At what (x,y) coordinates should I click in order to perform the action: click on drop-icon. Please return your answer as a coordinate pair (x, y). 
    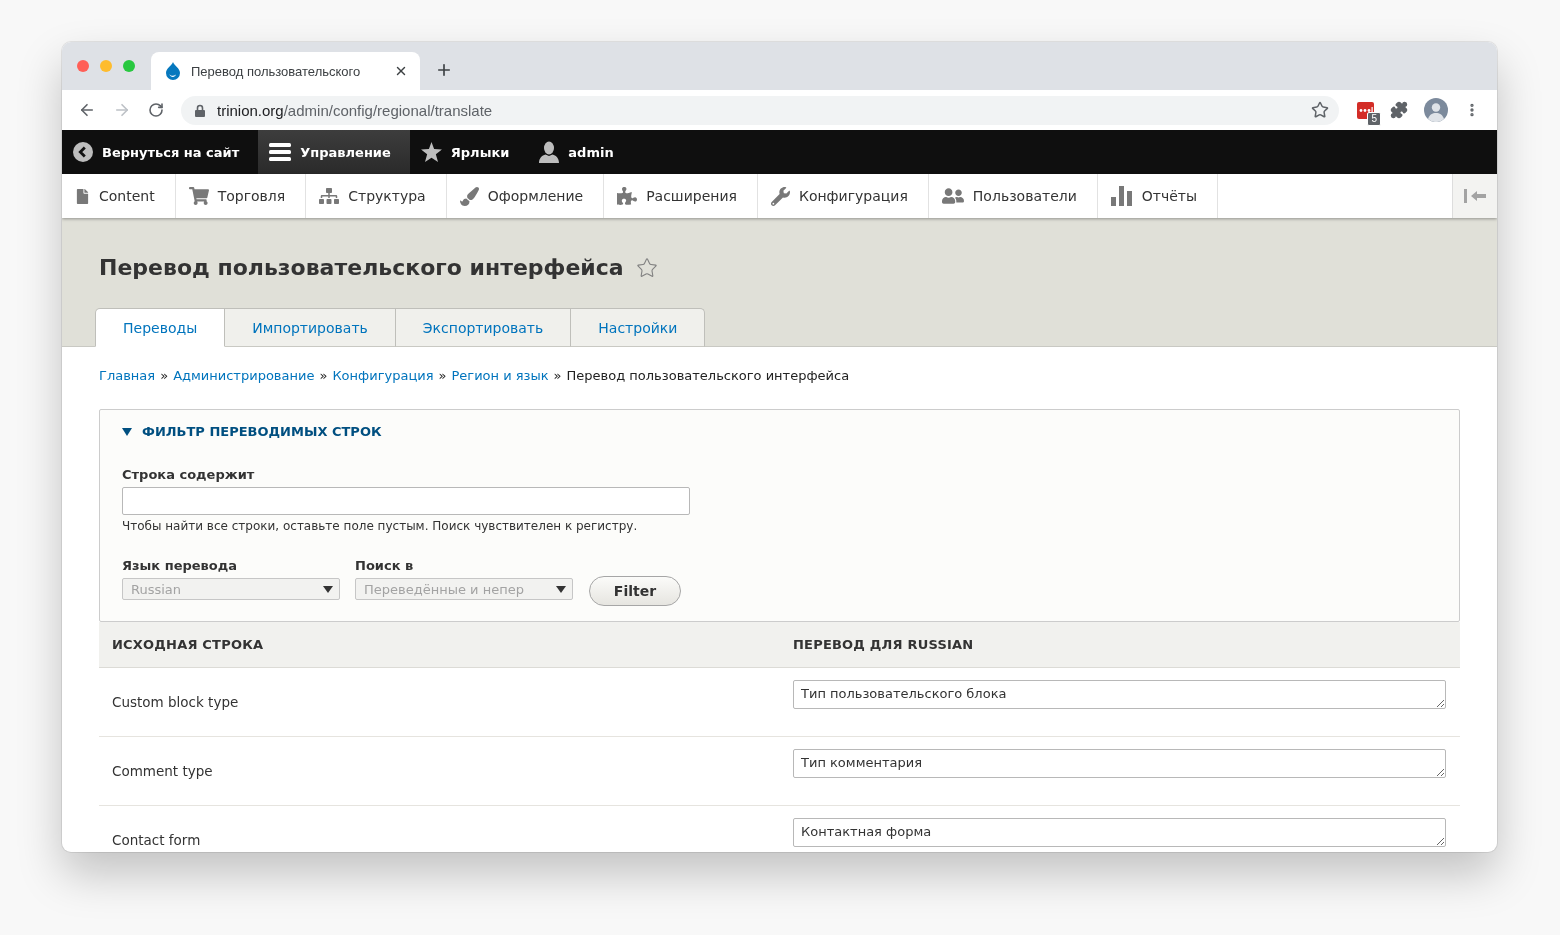
    Looking at the image, I should click on (173, 71).